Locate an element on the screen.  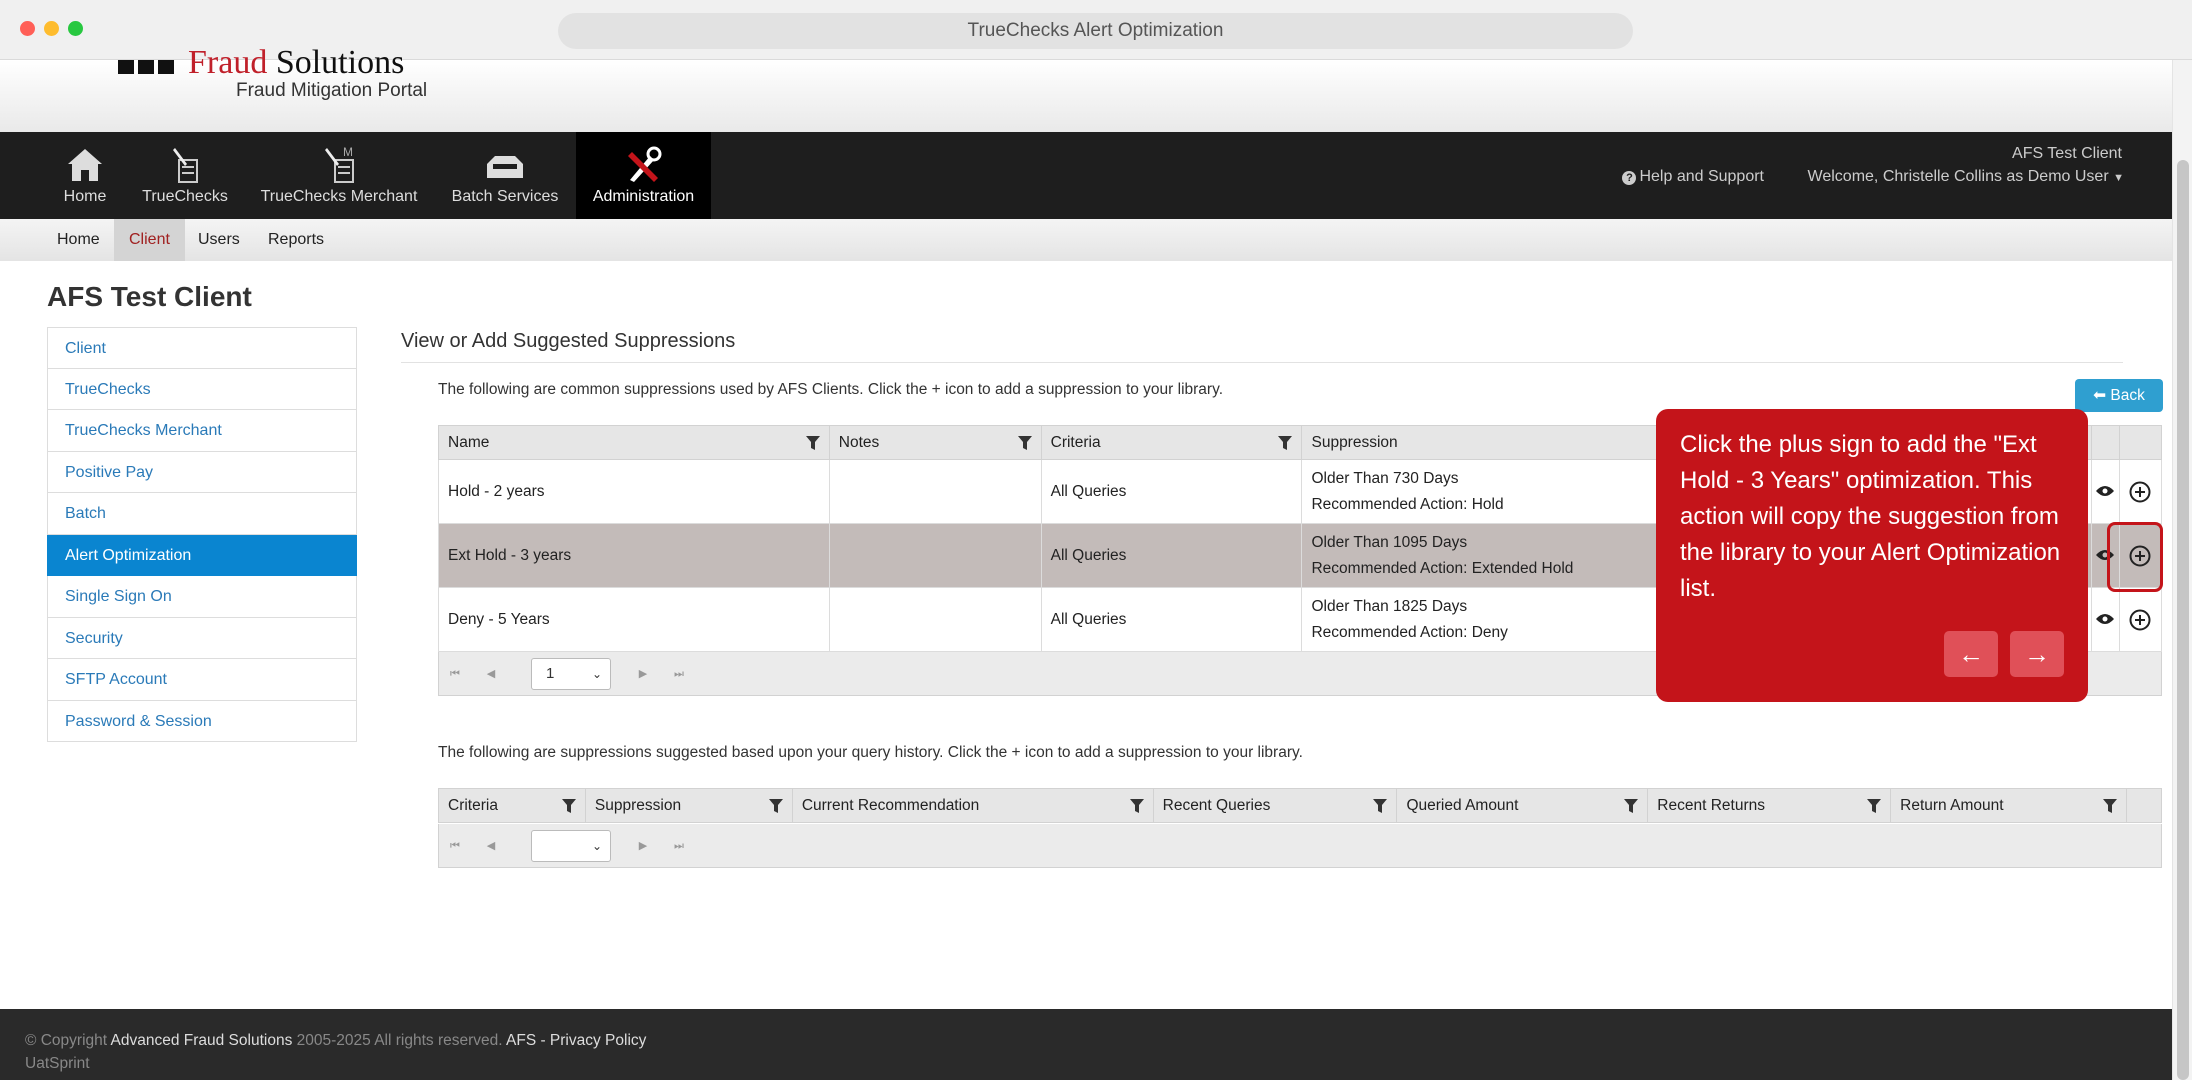
subnav-client: Client is located at coordinates (149, 240).